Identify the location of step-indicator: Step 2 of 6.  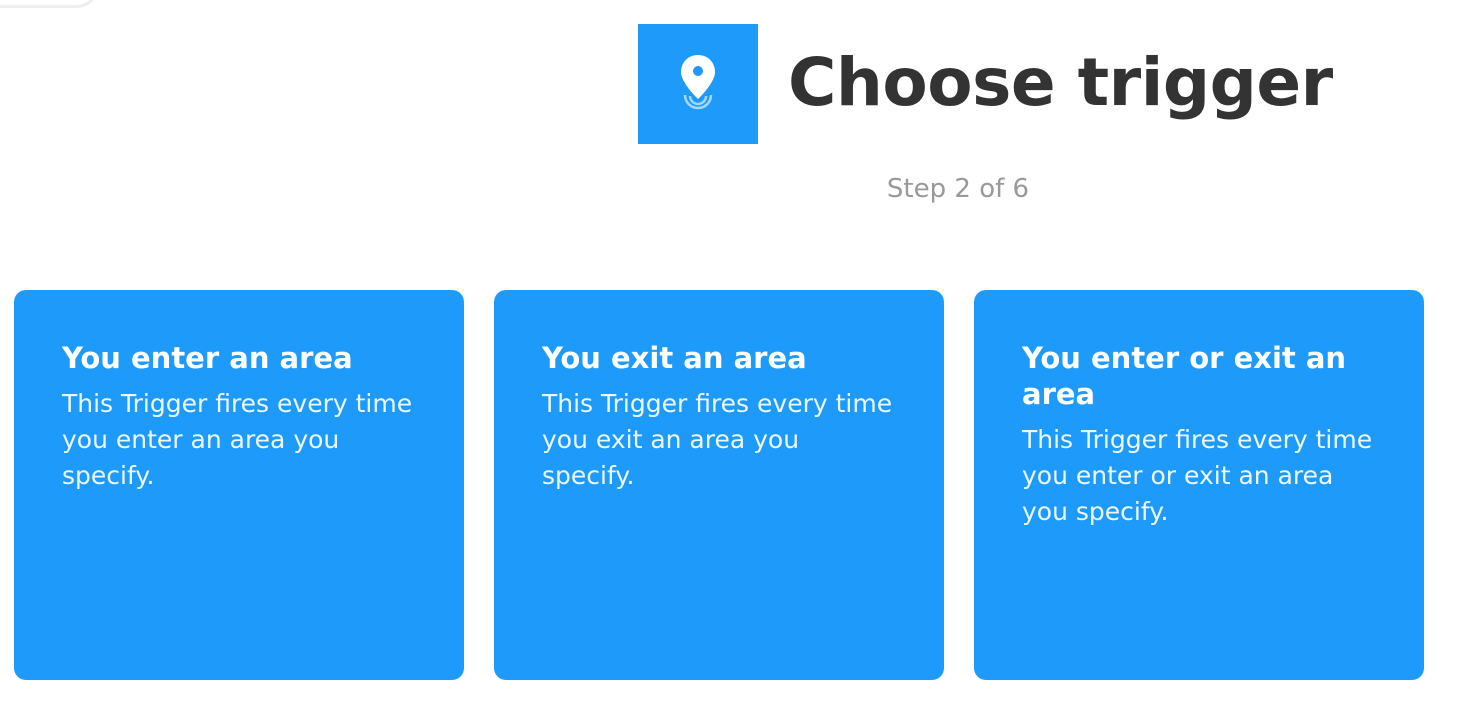
(958, 189).